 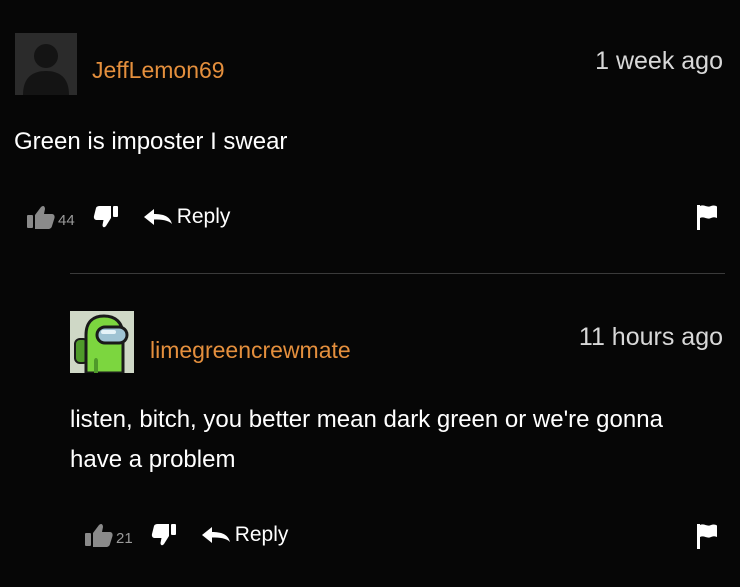 What do you see at coordinates (650, 337) in the screenshot?
I see `timestamp: 11 hours ago` at bounding box center [650, 337].